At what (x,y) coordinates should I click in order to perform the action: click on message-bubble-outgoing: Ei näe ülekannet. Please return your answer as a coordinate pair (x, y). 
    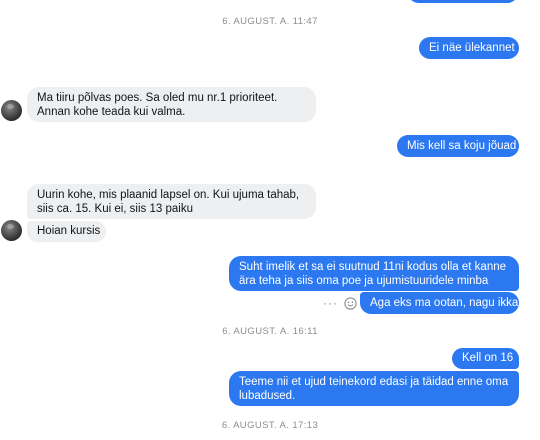
    Looking at the image, I should click on (469, 48).